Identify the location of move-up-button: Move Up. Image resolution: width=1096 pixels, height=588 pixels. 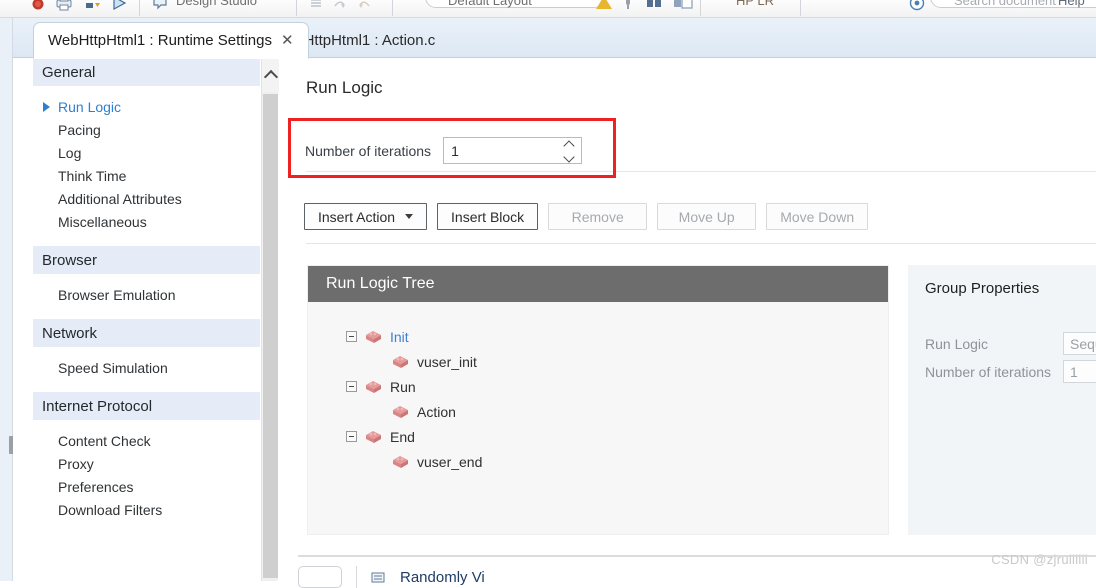
(707, 216).